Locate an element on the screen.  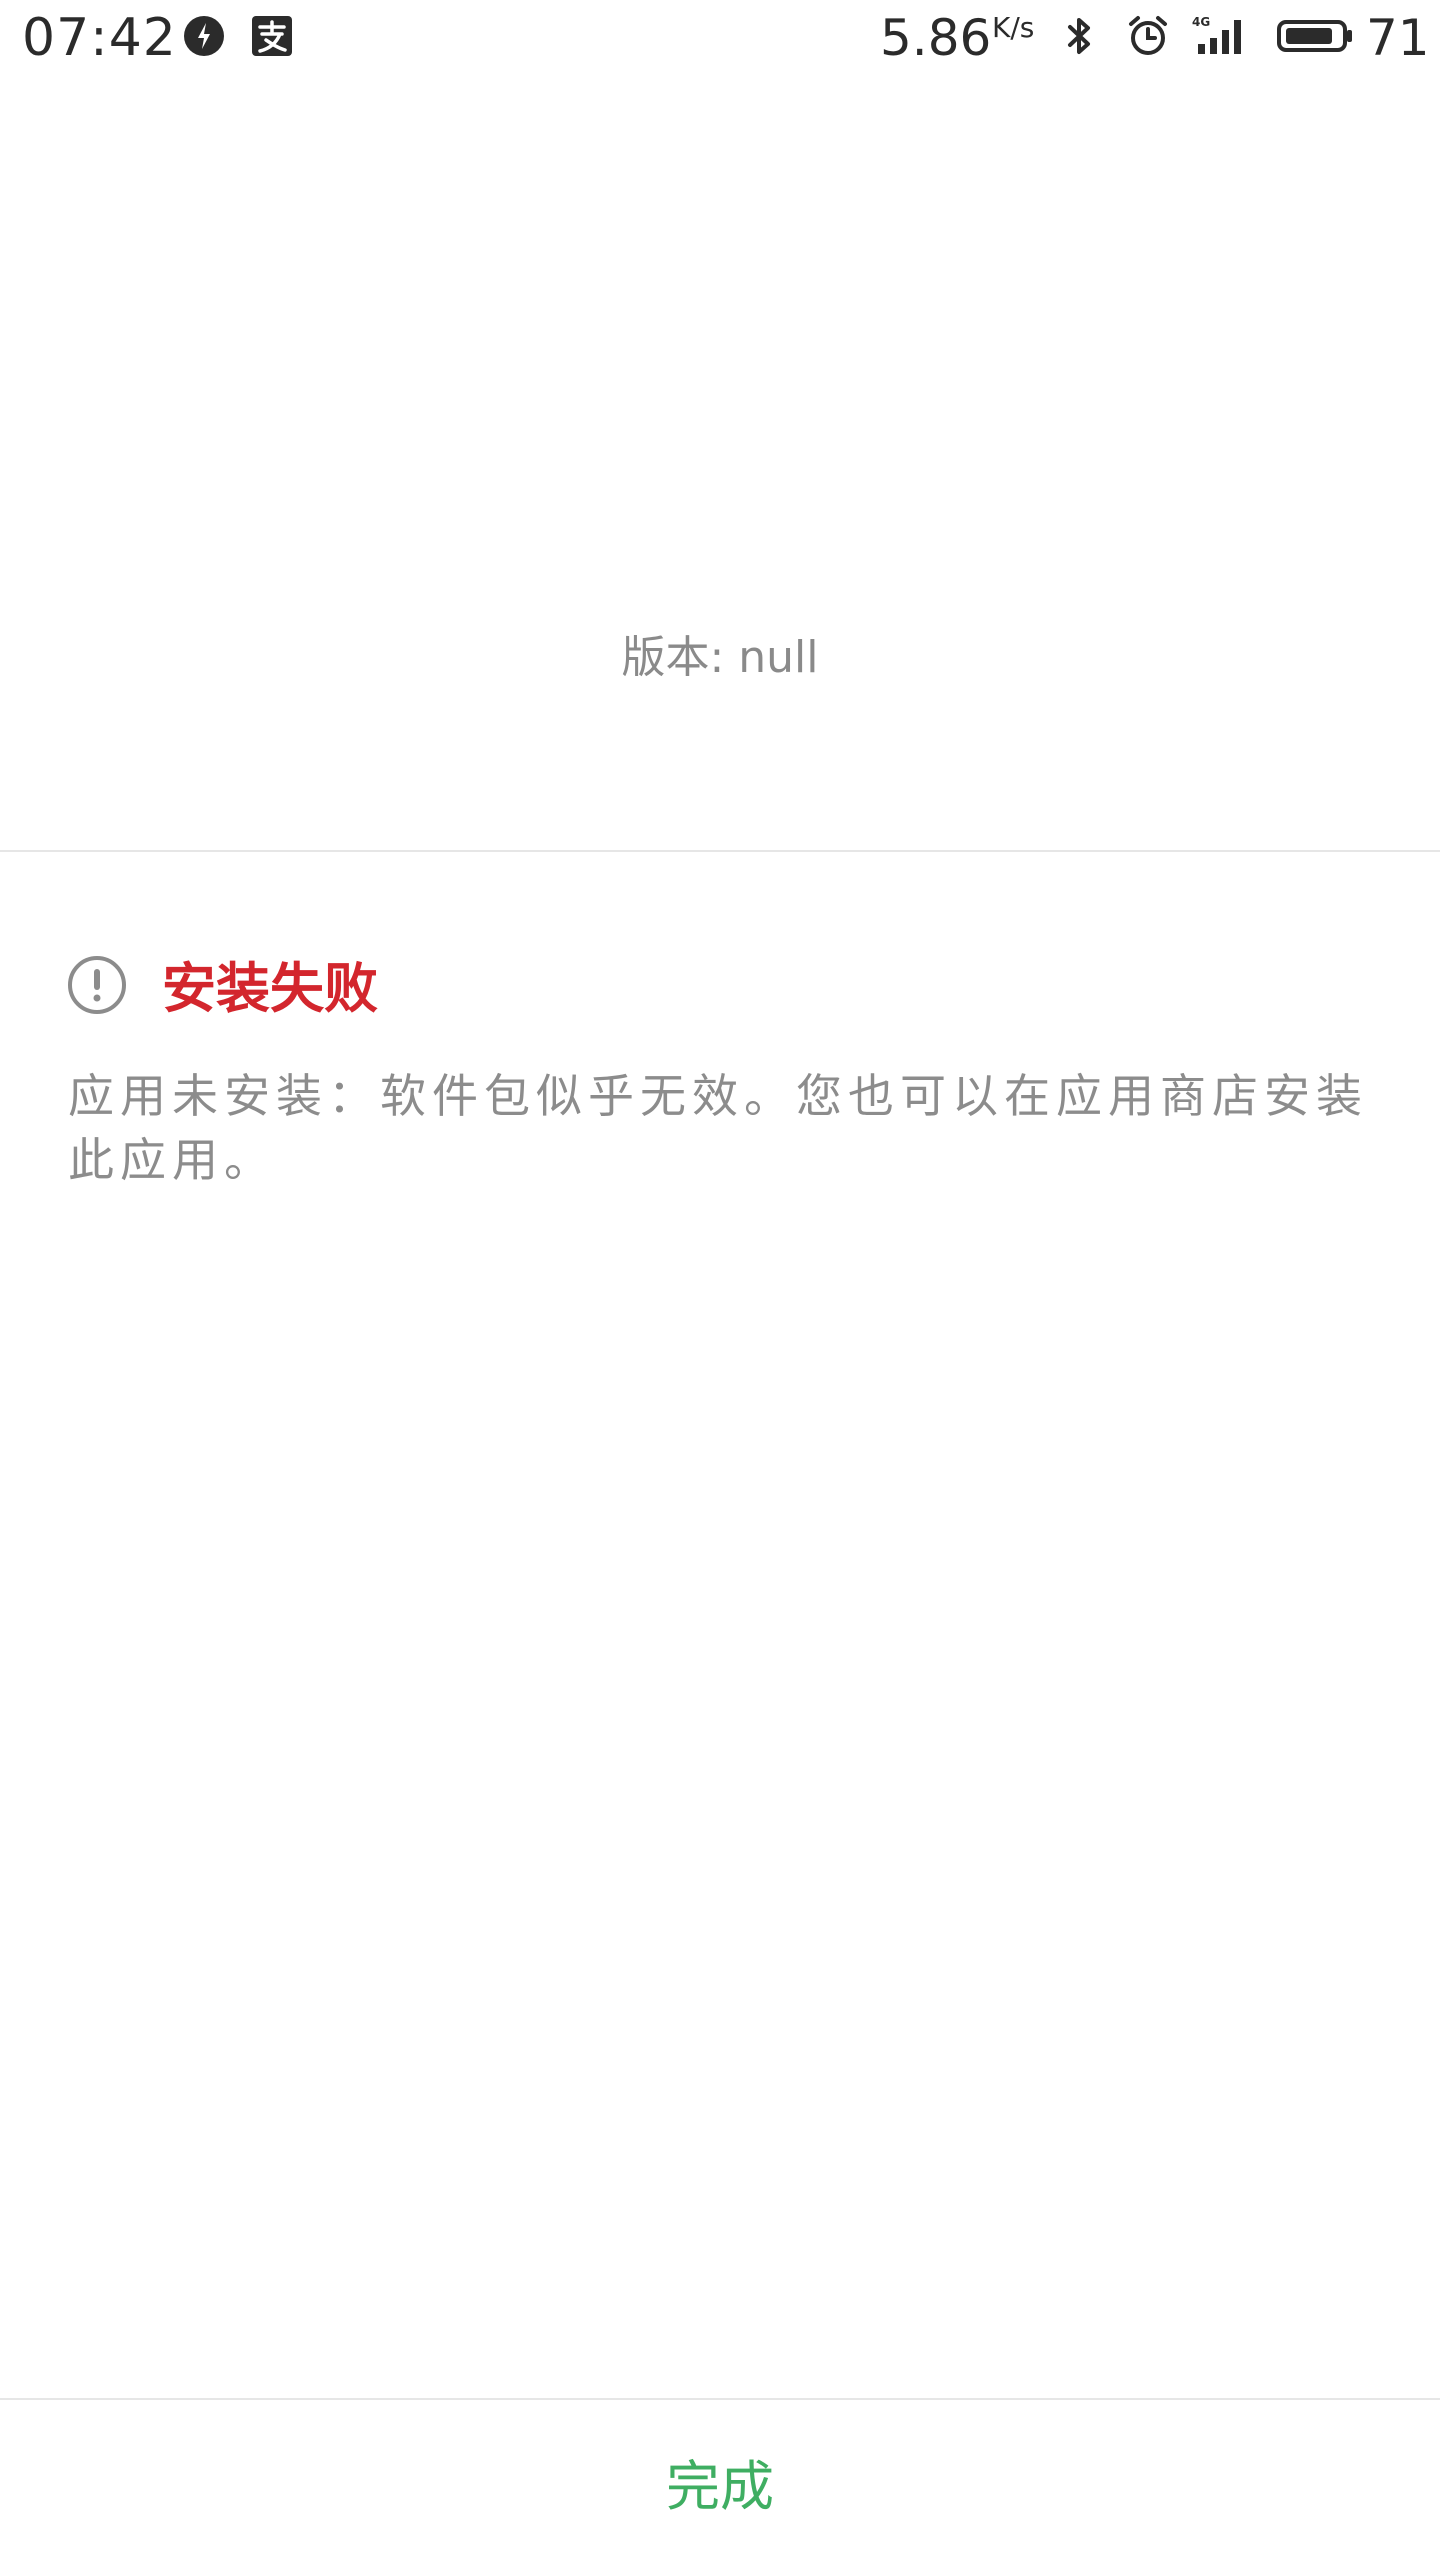
signal-icon: 4G is located at coordinates (1216, 34).